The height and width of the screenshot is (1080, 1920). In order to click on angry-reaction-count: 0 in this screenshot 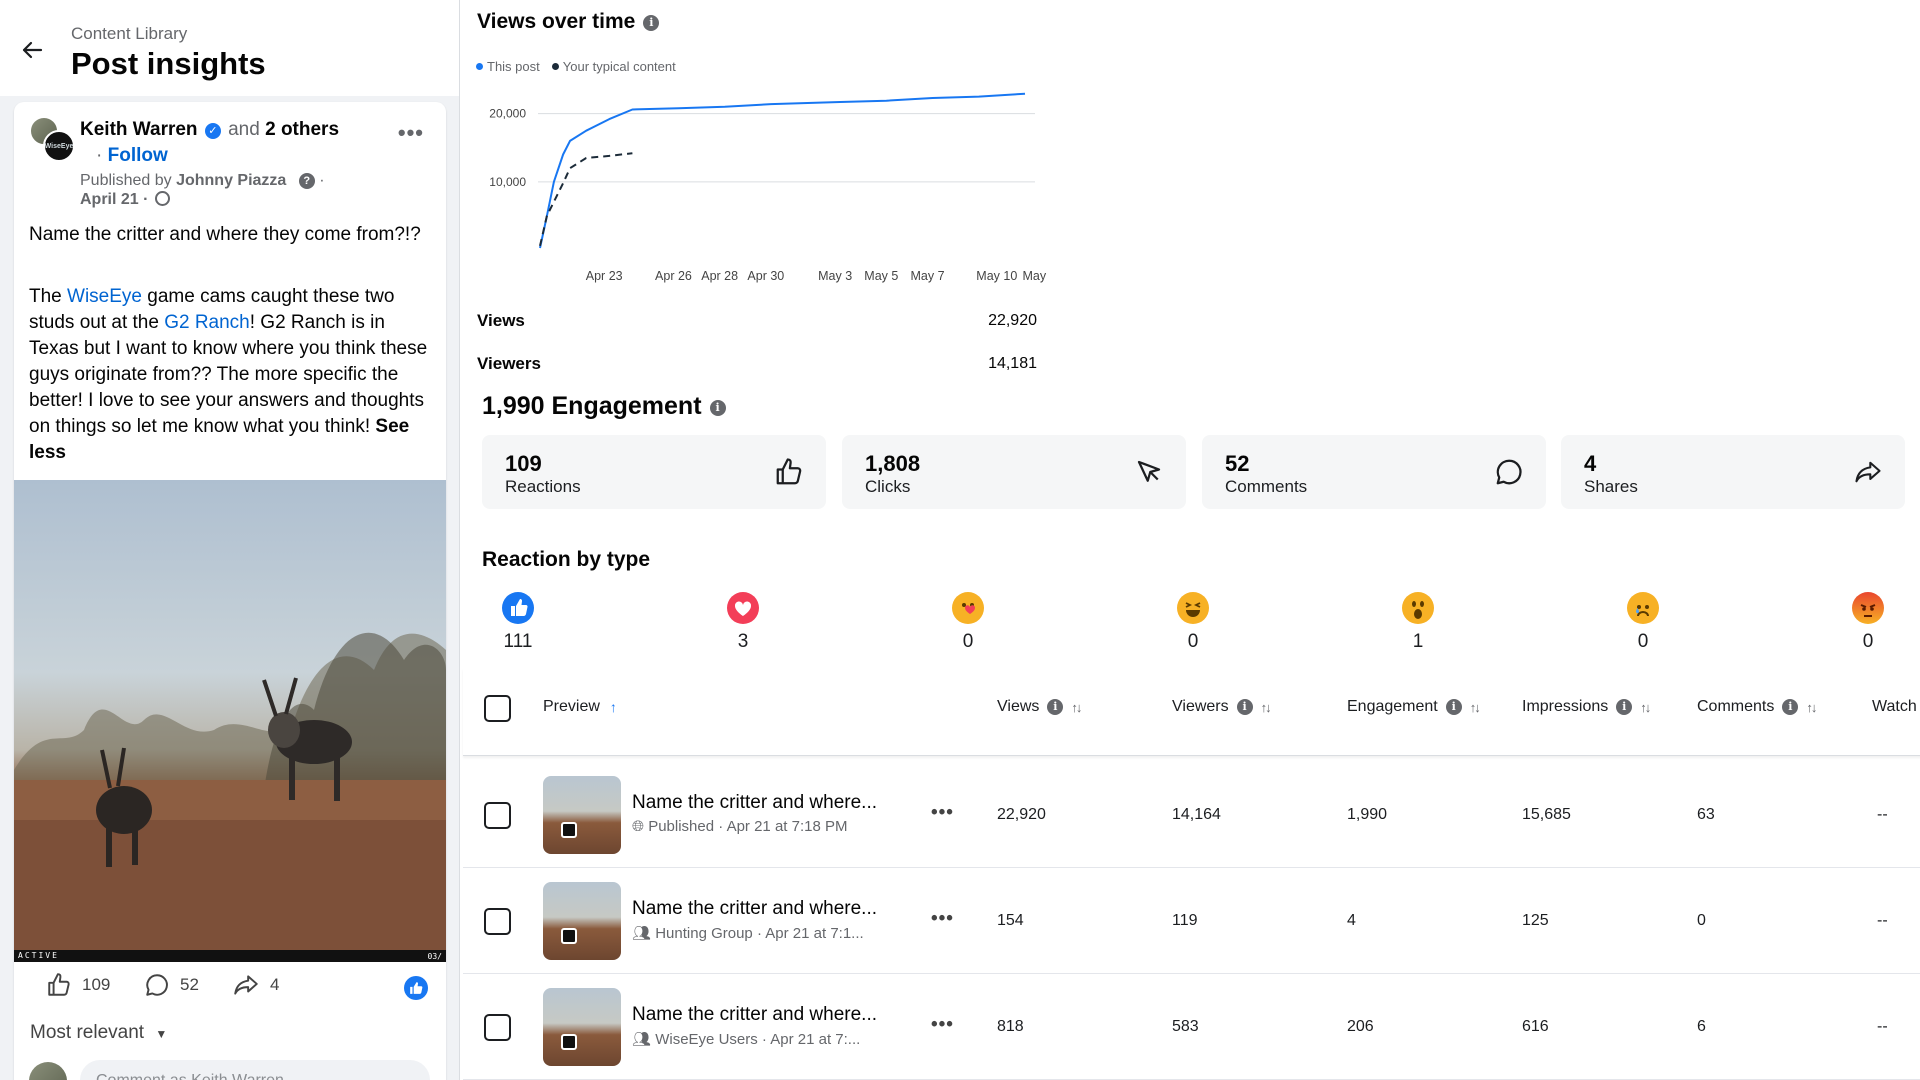, I will do `click(1868, 641)`.